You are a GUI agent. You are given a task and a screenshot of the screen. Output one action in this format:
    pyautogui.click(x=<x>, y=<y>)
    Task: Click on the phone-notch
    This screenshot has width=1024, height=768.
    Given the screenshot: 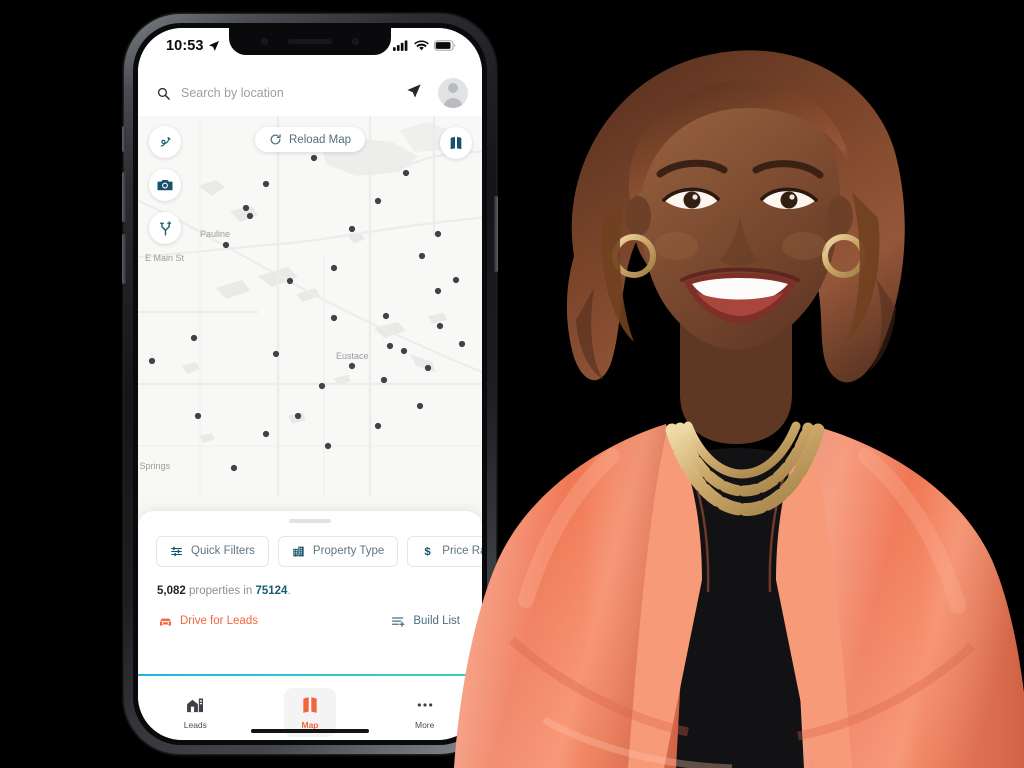 What is the action you would take?
    pyautogui.click(x=310, y=41)
    